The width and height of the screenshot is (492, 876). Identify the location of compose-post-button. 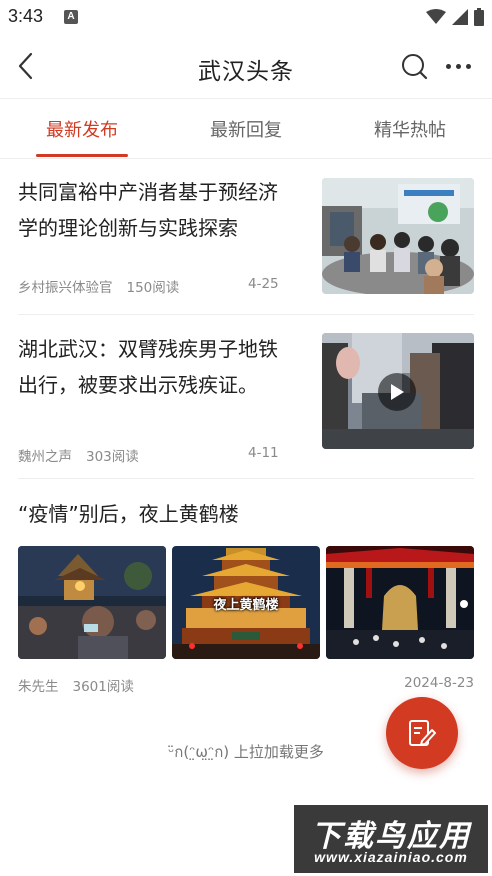
(422, 733).